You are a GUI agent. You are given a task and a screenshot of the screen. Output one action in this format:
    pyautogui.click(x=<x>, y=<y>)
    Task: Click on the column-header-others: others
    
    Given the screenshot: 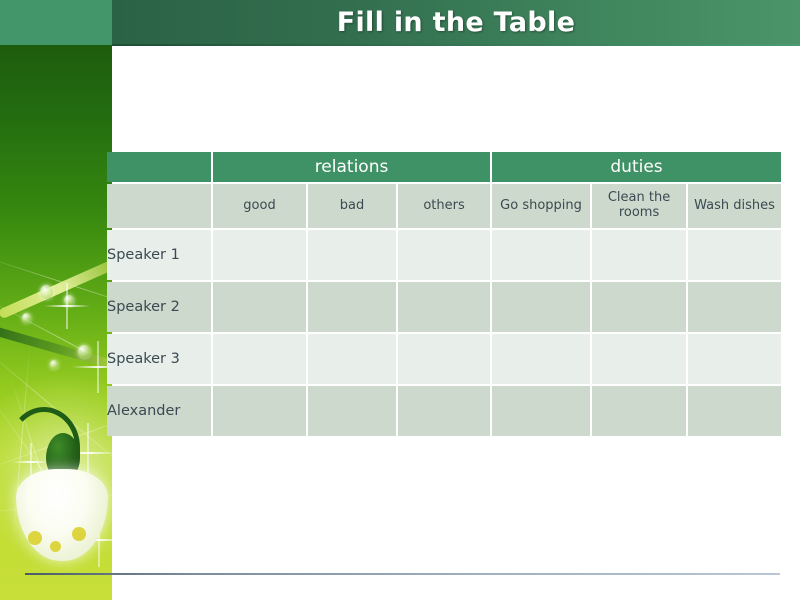 What is the action you would take?
    pyautogui.click(x=444, y=206)
    